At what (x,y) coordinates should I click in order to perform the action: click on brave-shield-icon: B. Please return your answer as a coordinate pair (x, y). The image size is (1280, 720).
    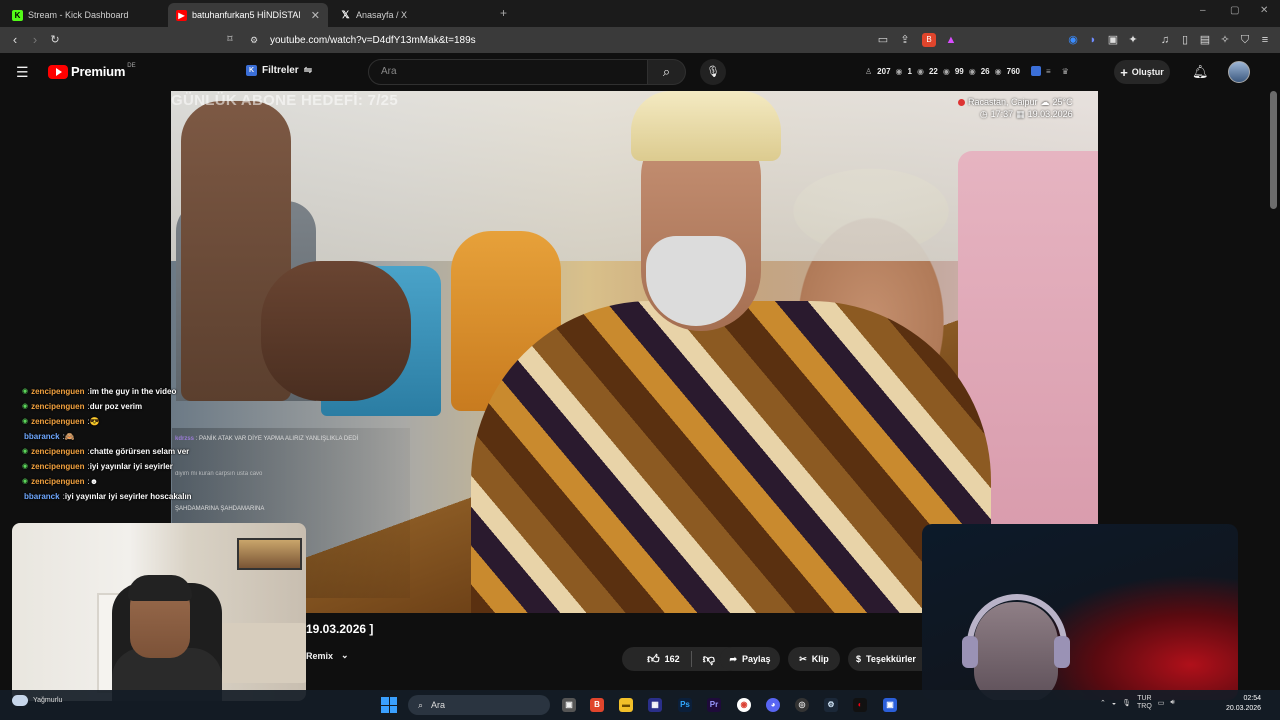
    Looking at the image, I should click on (929, 40).